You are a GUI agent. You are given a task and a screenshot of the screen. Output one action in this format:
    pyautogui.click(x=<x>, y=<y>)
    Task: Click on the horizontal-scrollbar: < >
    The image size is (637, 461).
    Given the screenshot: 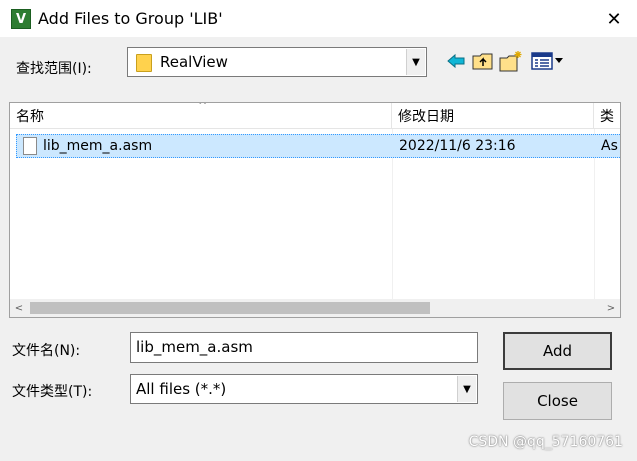 What is the action you would take?
    pyautogui.click(x=315, y=308)
    